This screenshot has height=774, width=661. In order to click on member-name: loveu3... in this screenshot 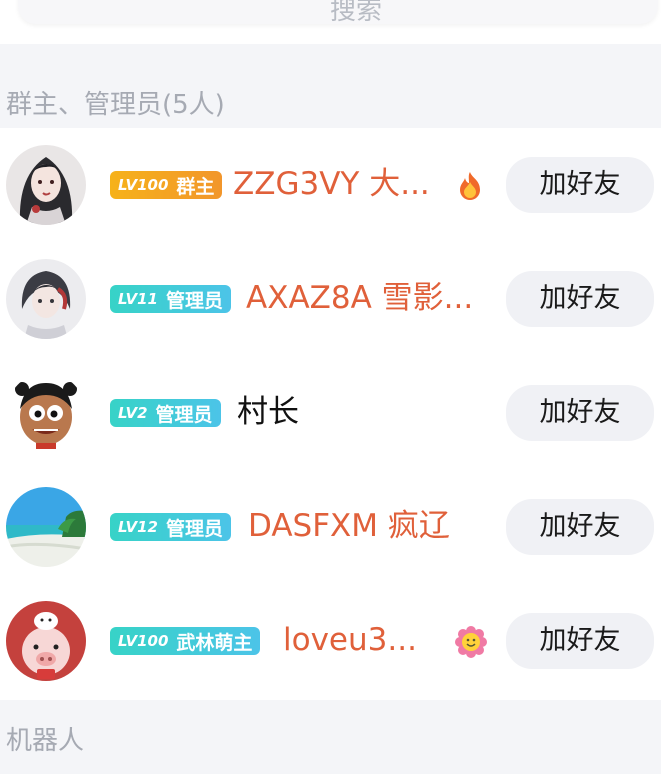, I will do `click(350, 640)`.